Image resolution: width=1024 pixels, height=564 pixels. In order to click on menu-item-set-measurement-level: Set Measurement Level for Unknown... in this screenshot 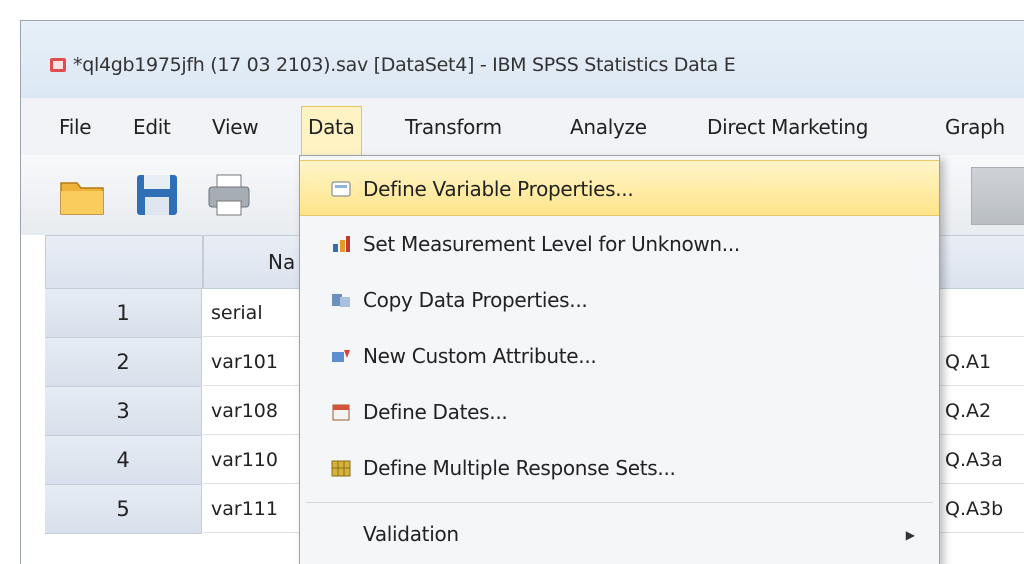, I will do `click(619, 244)`.